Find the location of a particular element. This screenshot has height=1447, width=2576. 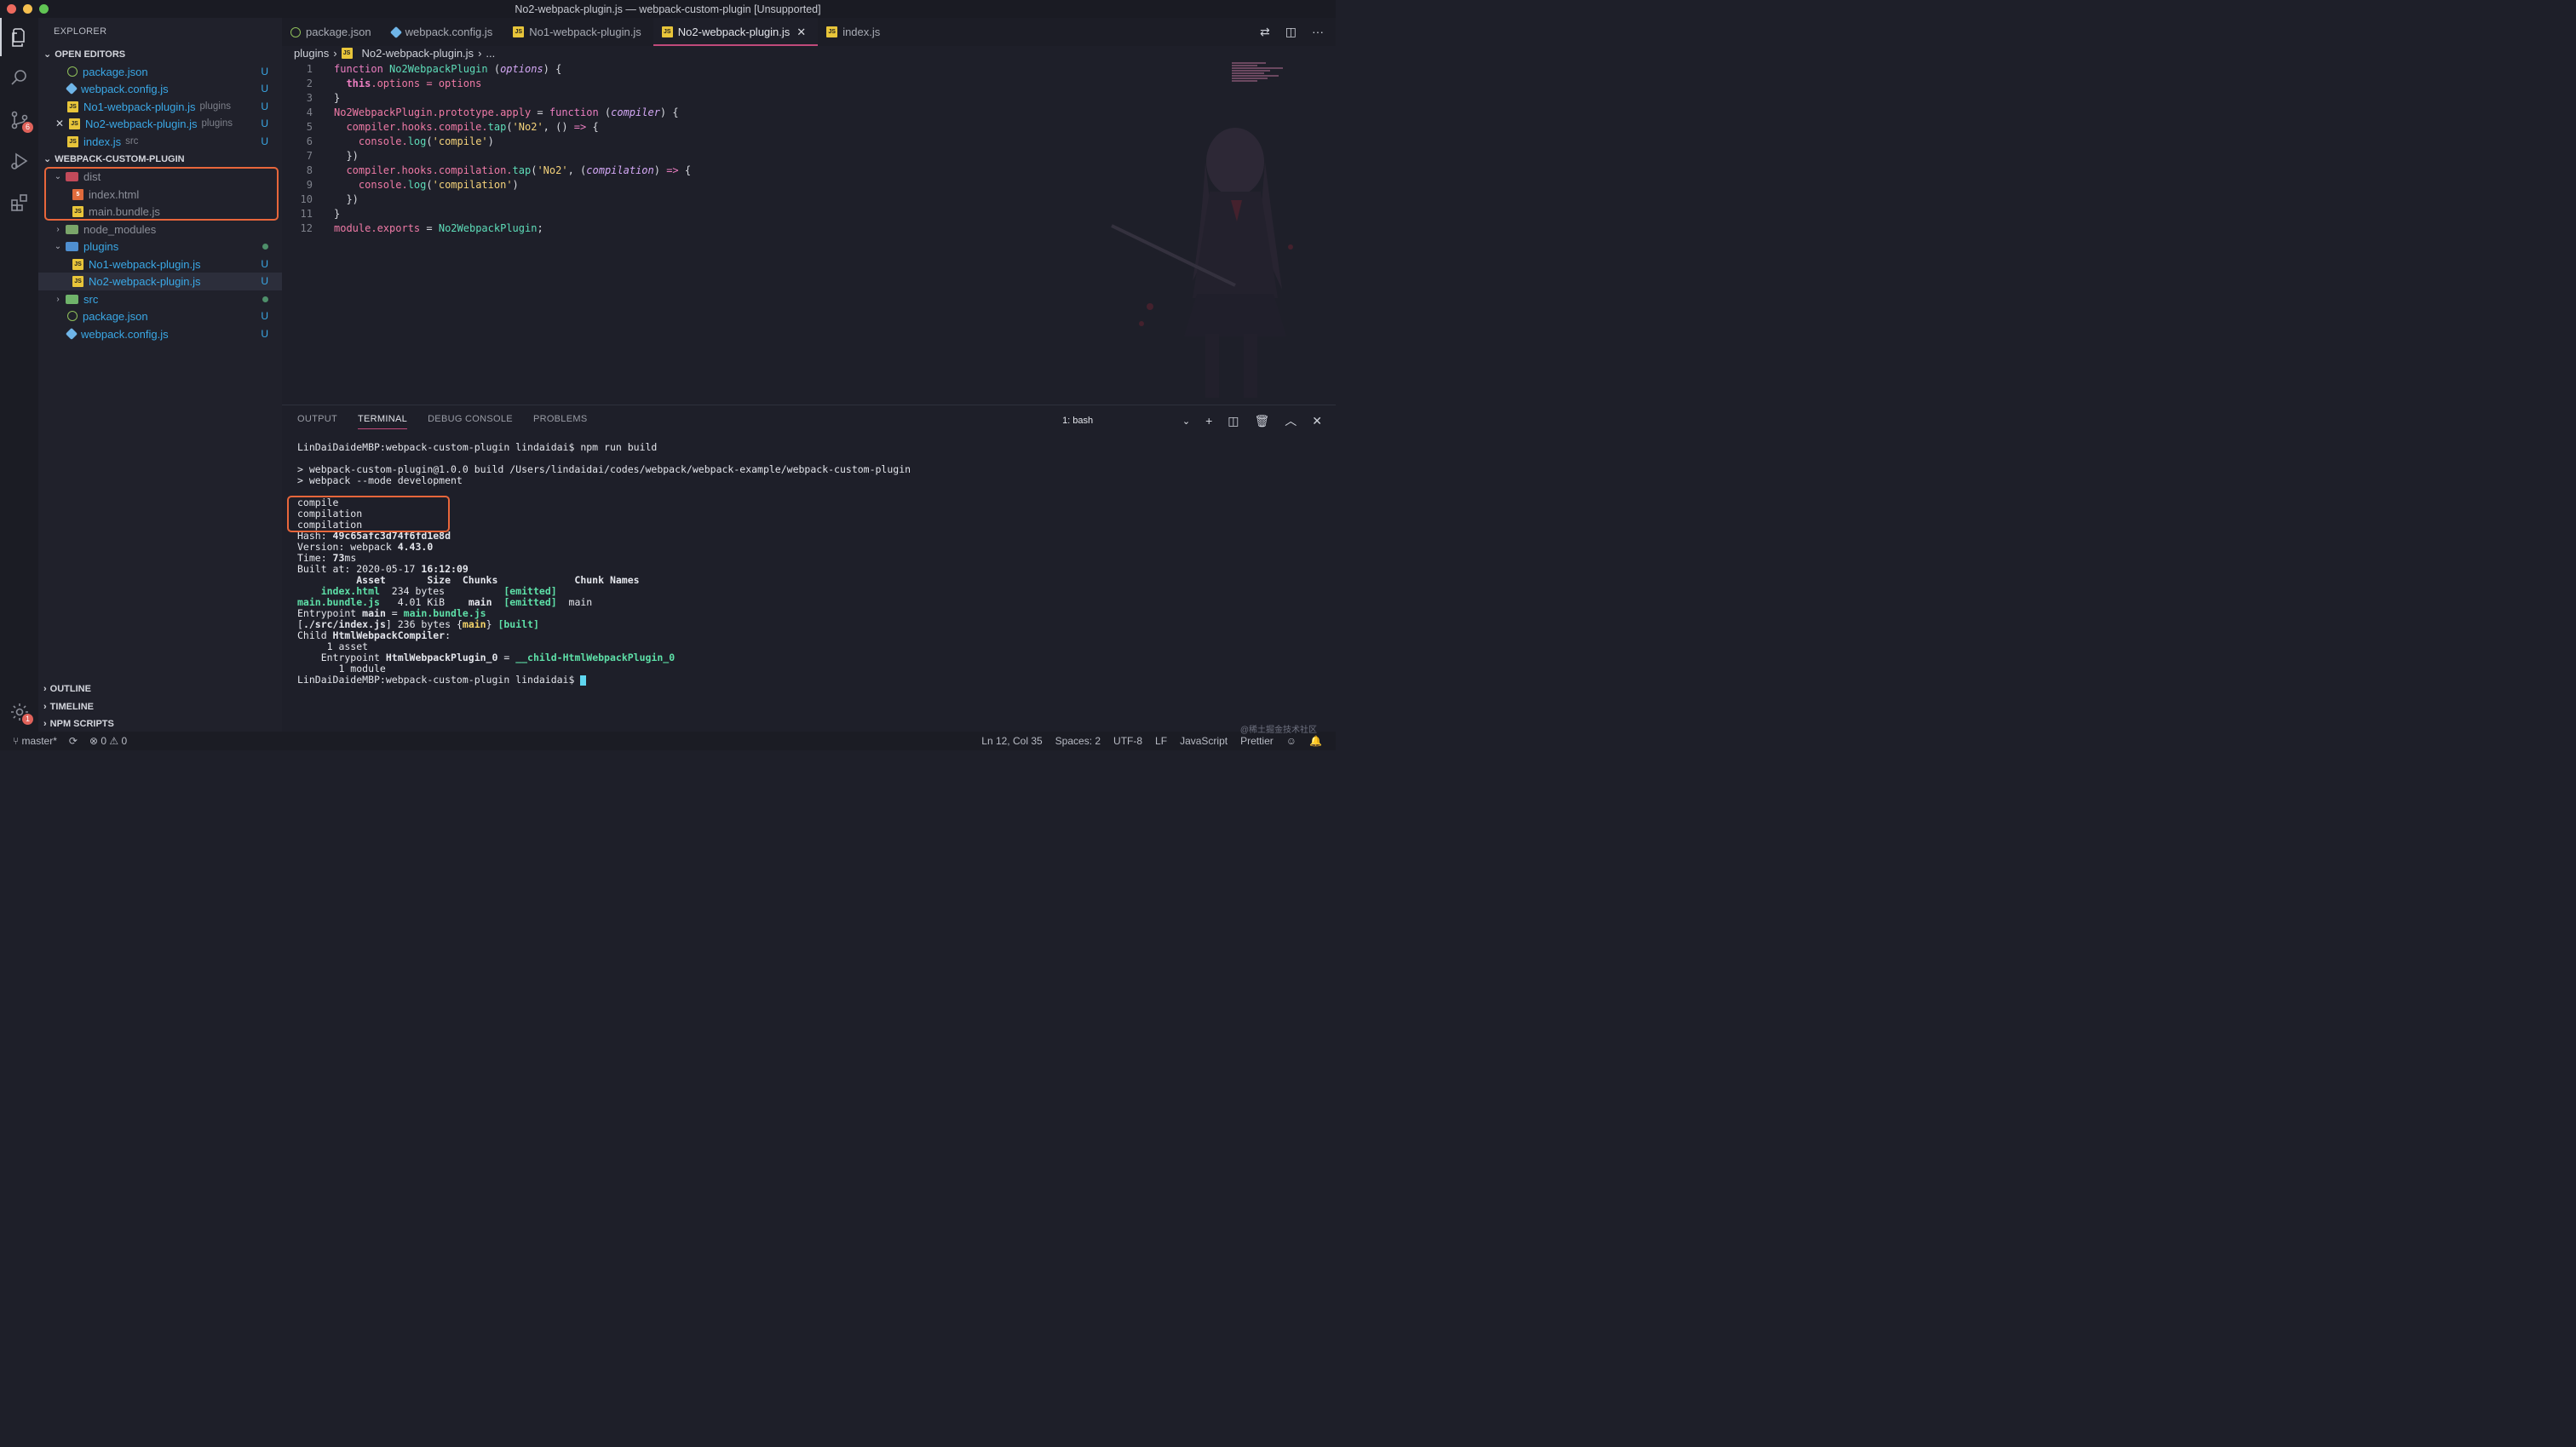

feedback-icon: ☺ is located at coordinates (1291, 741).